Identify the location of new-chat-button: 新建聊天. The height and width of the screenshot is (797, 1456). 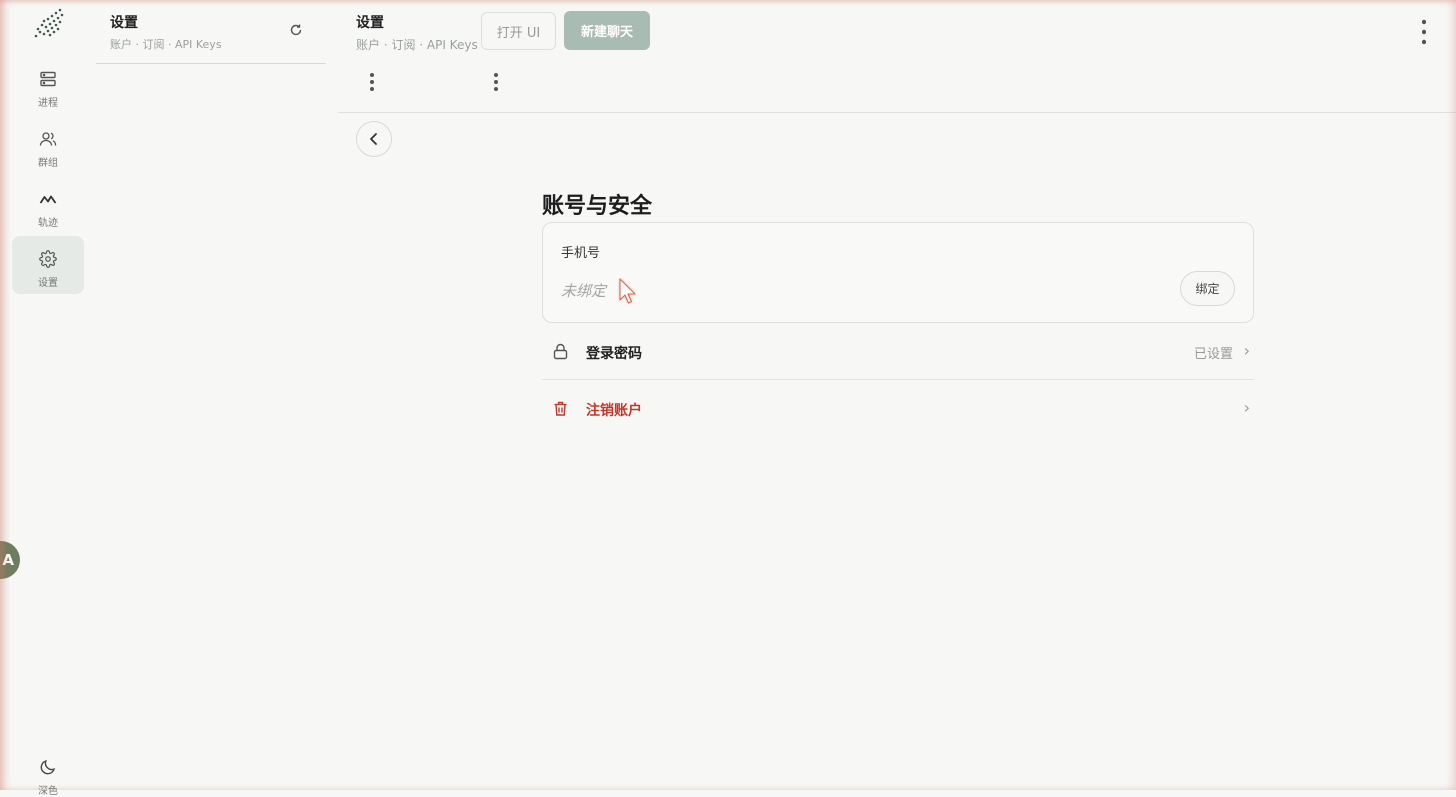
(607, 30).